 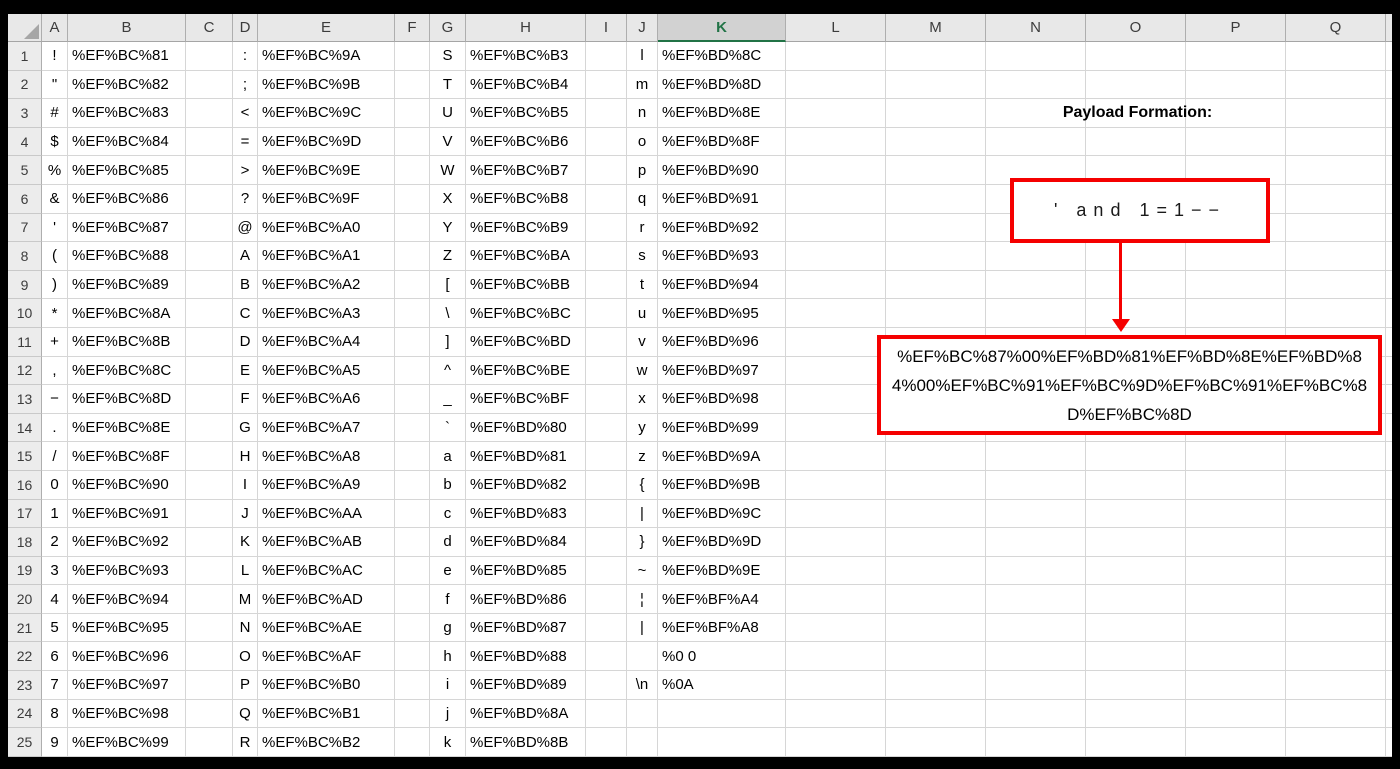 I want to click on cell-Q23, so click(x=1336, y=685).